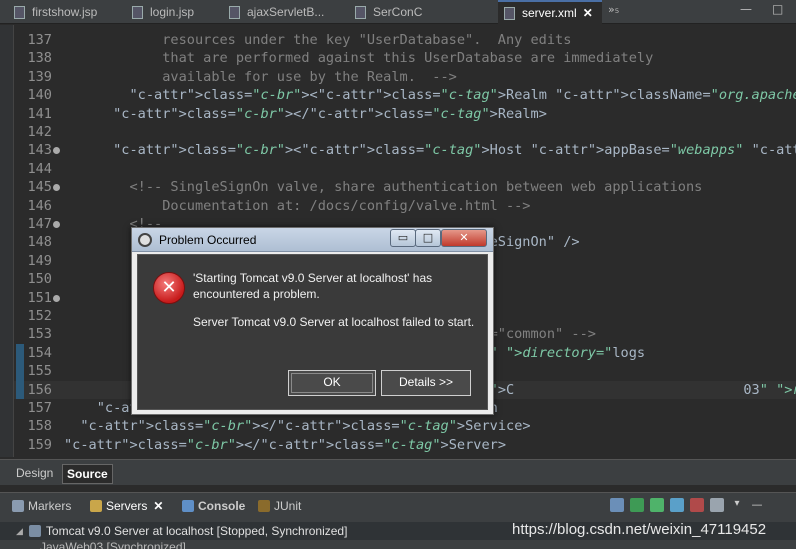  Describe the element at coordinates (617, 505) in the screenshot. I see `debug-server-icon` at that location.